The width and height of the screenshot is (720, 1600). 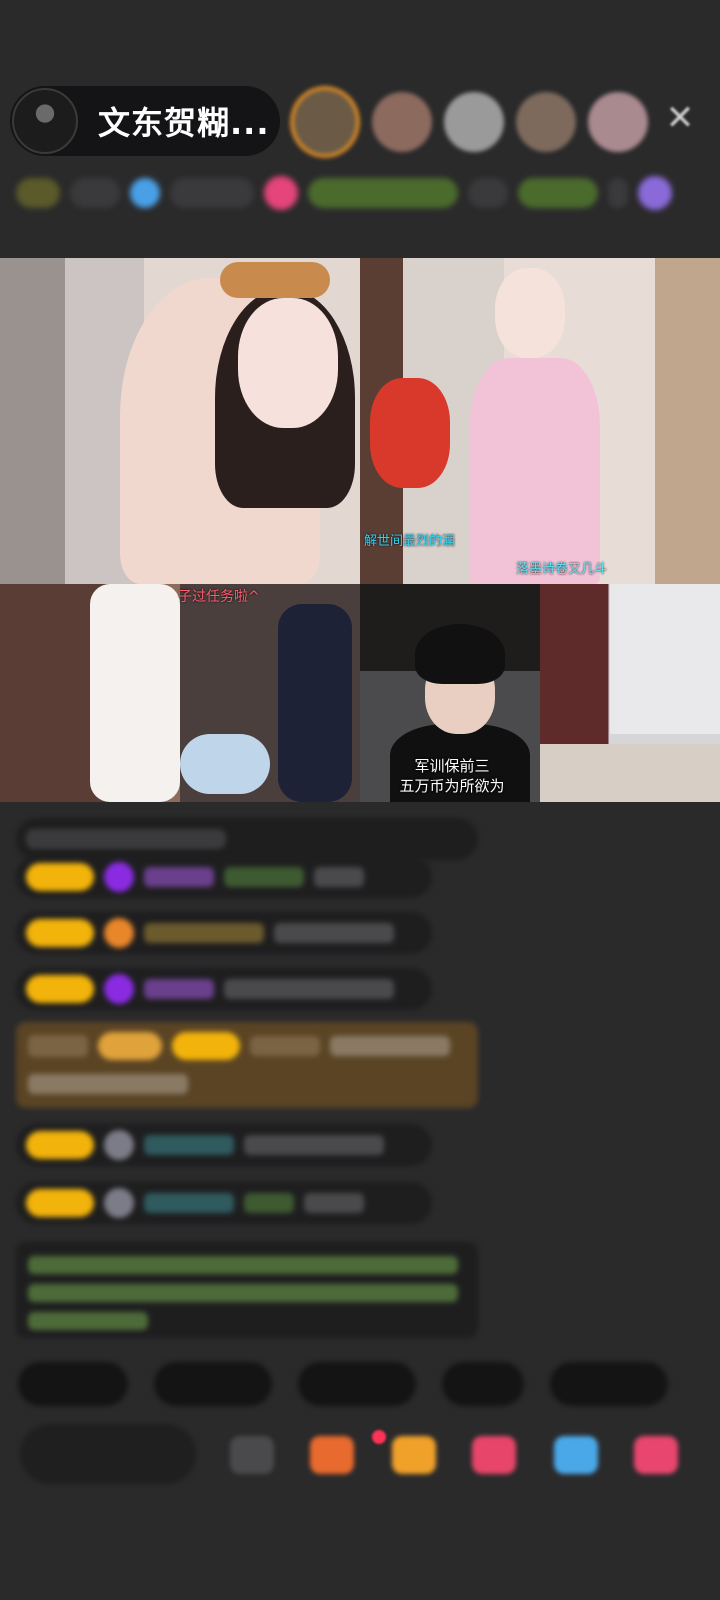 What do you see at coordinates (281, 193) in the screenshot?
I see `follow-icon` at bounding box center [281, 193].